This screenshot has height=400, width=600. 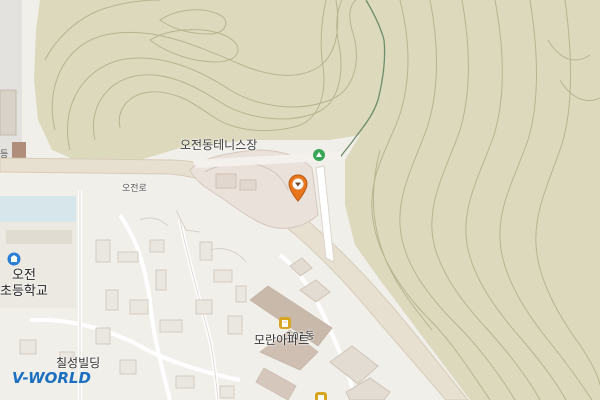 I want to click on left-edge-label: 등, so click(x=4, y=155).